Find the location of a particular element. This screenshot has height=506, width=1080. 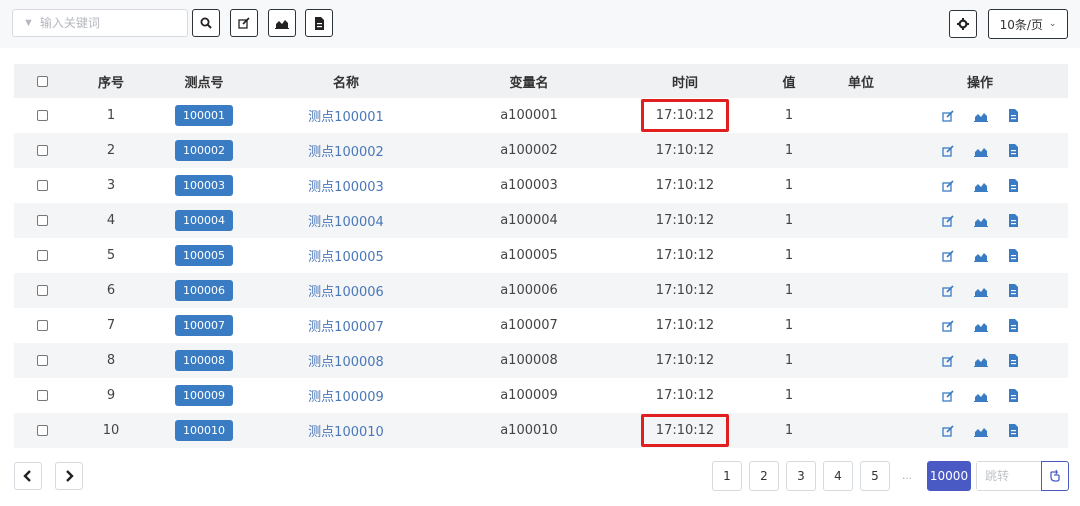

edit-toolbar-button is located at coordinates (244, 23).